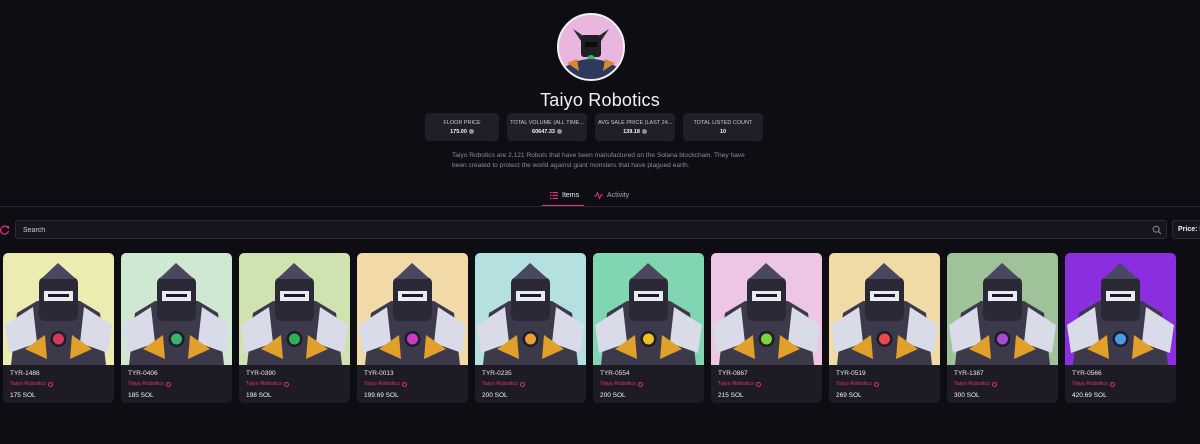  What do you see at coordinates (600, 206) in the screenshot?
I see `divider` at bounding box center [600, 206].